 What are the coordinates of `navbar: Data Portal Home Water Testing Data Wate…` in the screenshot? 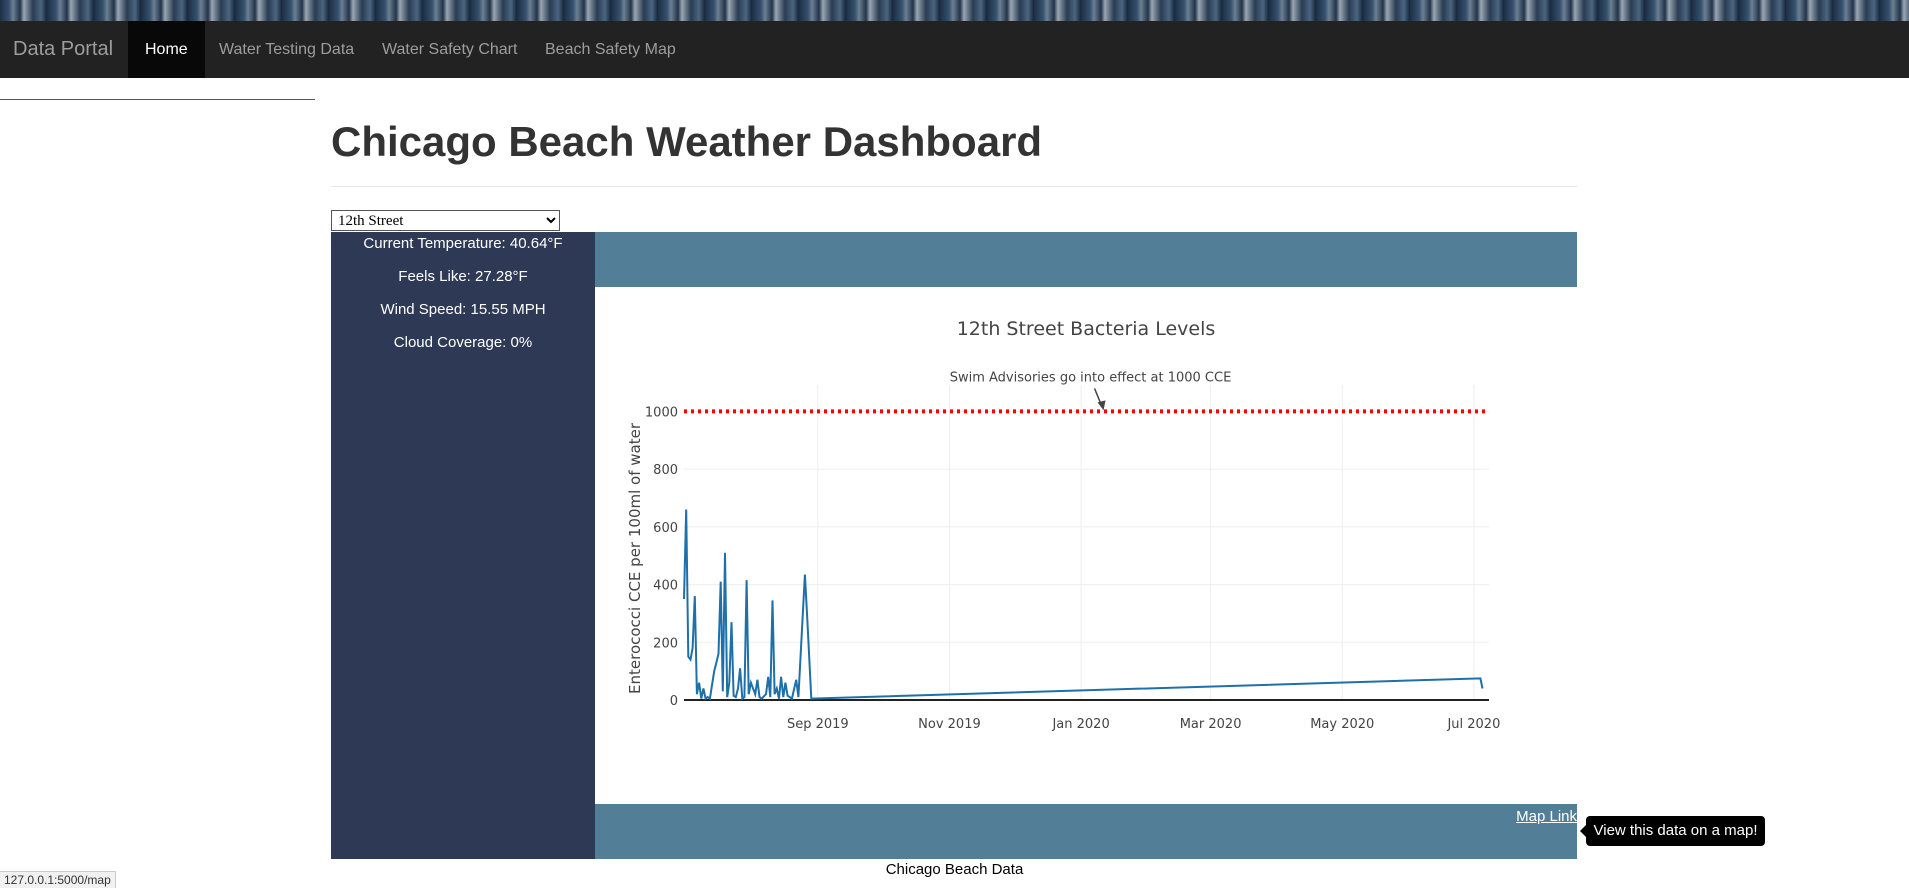 It's located at (954, 49).